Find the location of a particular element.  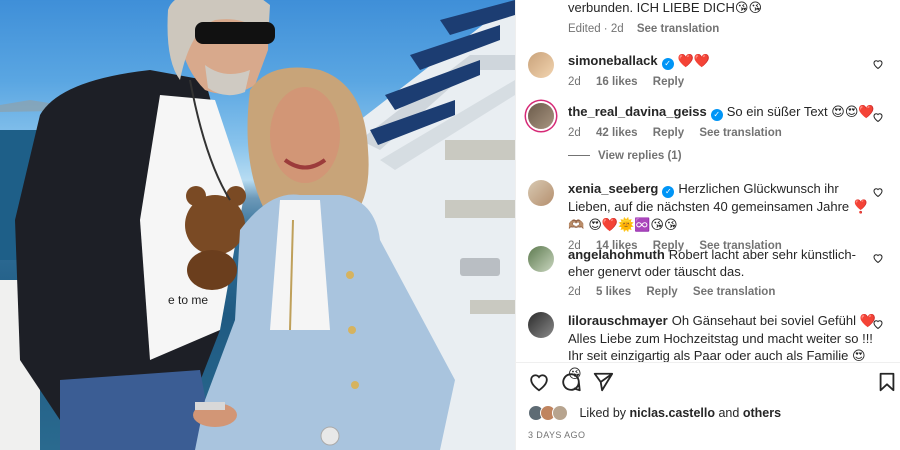

liked-by-avatars is located at coordinates (550, 413).